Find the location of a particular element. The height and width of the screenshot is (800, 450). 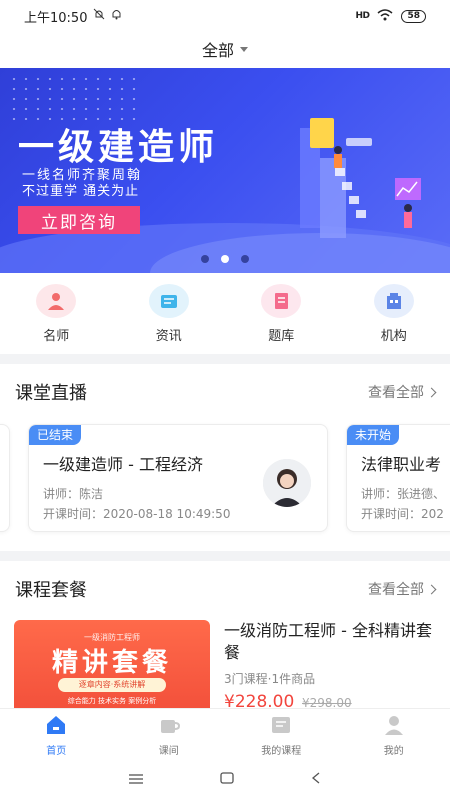

category-selector: 全部 is located at coordinates (225, 49).